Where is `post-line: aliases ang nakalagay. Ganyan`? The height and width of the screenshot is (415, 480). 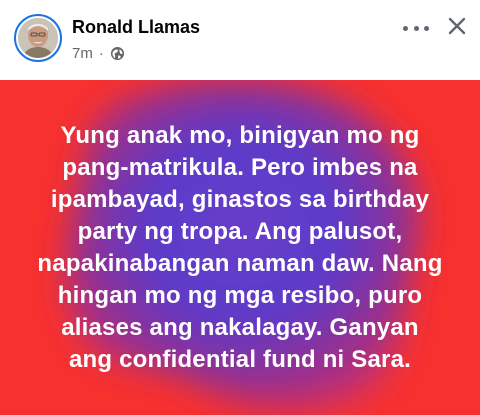
post-line: aliases ang nakalagay. Ganyan is located at coordinates (240, 327).